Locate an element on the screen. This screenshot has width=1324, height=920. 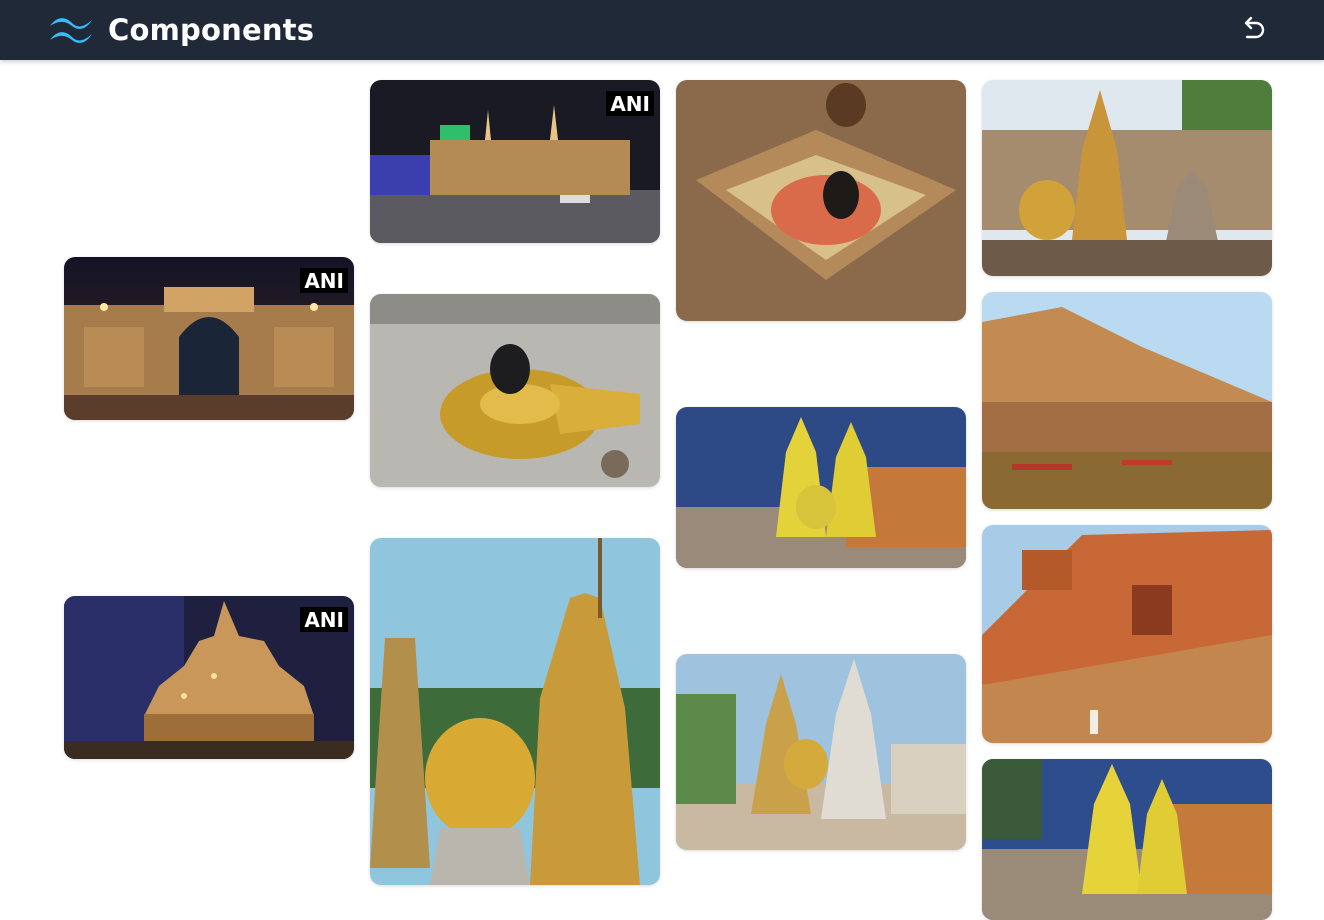
gallery-image-golden-spires is located at coordinates (515, 711).